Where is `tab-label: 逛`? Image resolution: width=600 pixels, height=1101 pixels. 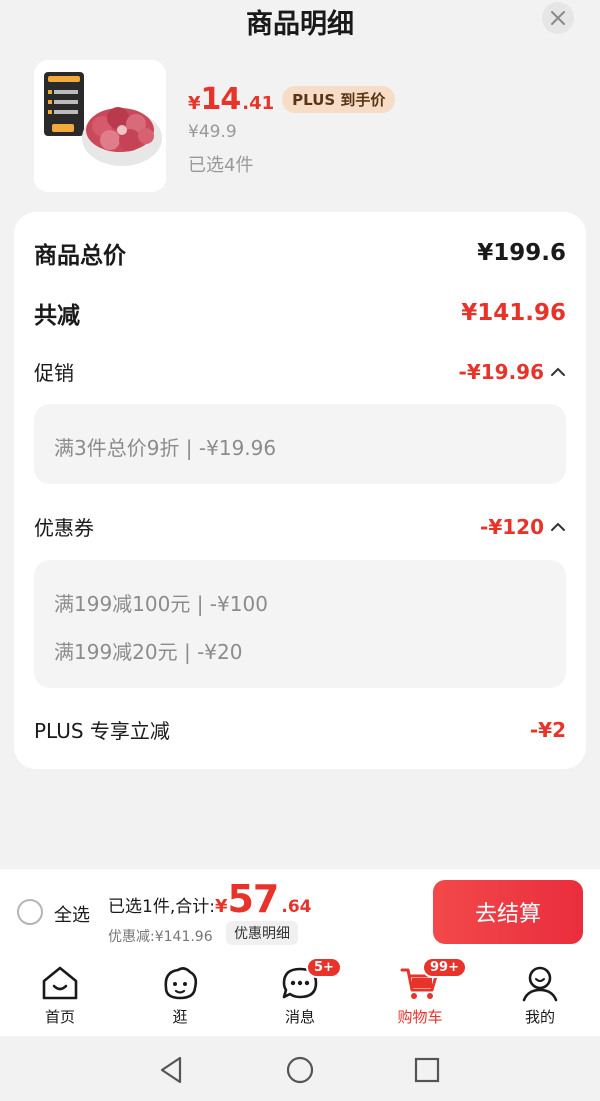
tab-label: 逛 is located at coordinates (180, 1017).